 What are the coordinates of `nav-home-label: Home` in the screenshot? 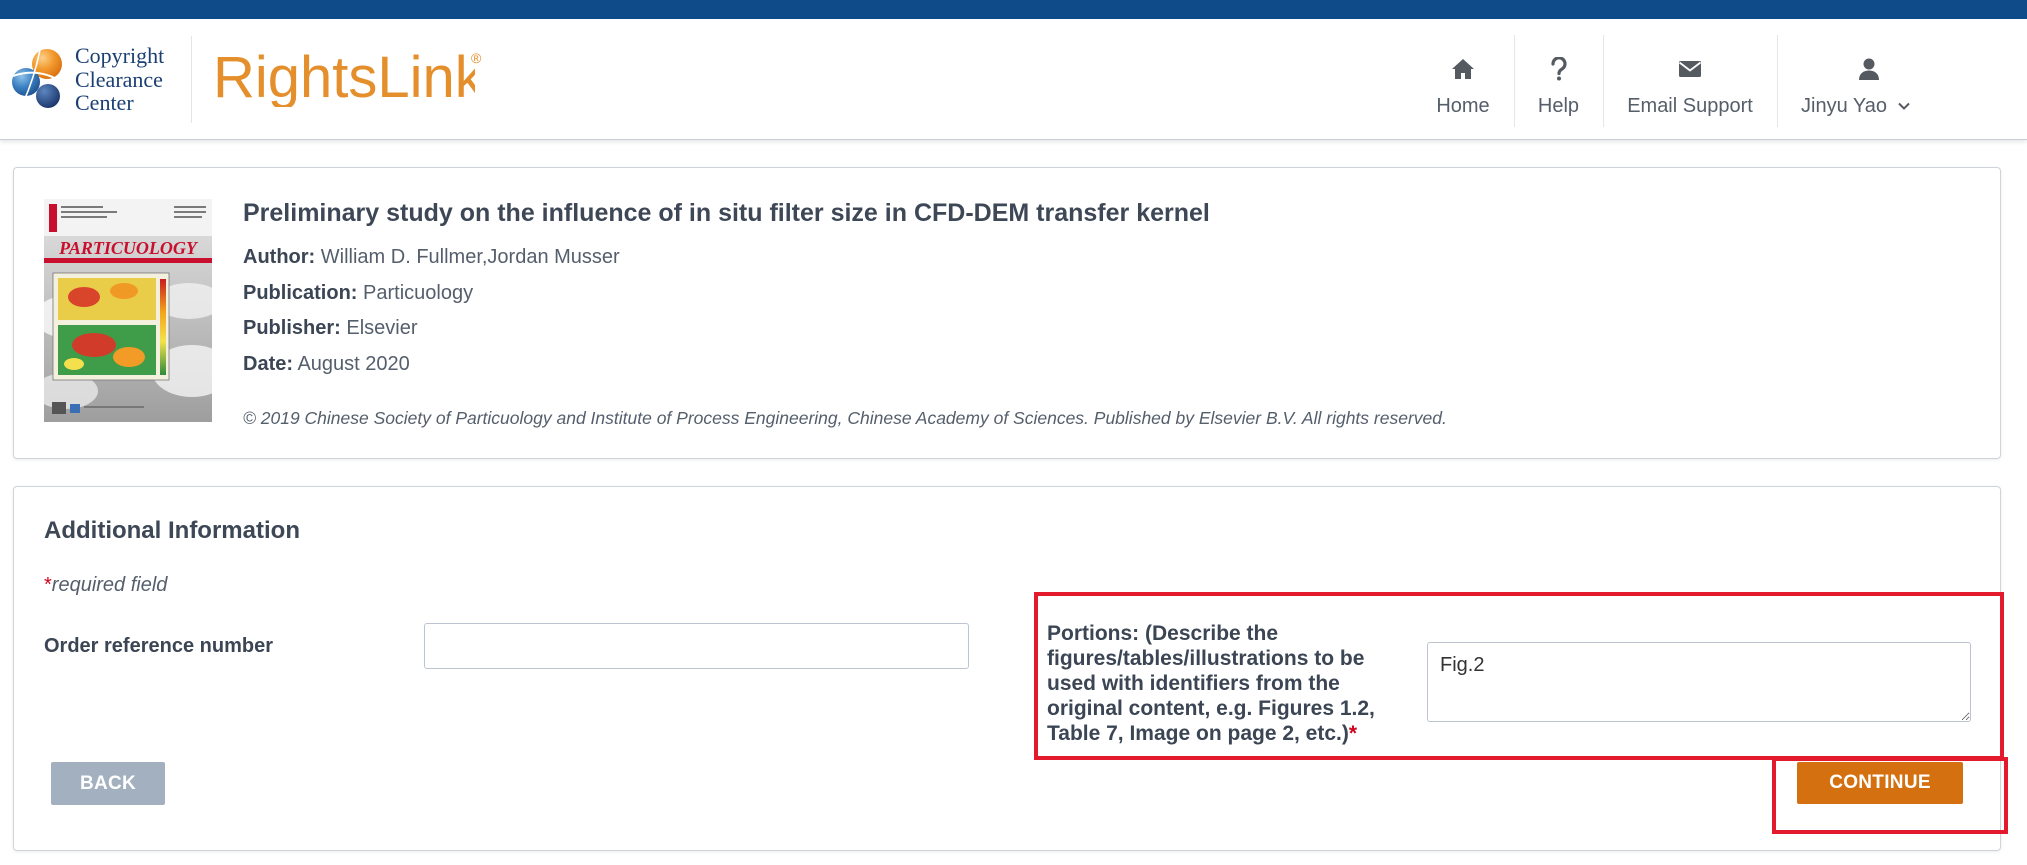 It's located at (1463, 106).